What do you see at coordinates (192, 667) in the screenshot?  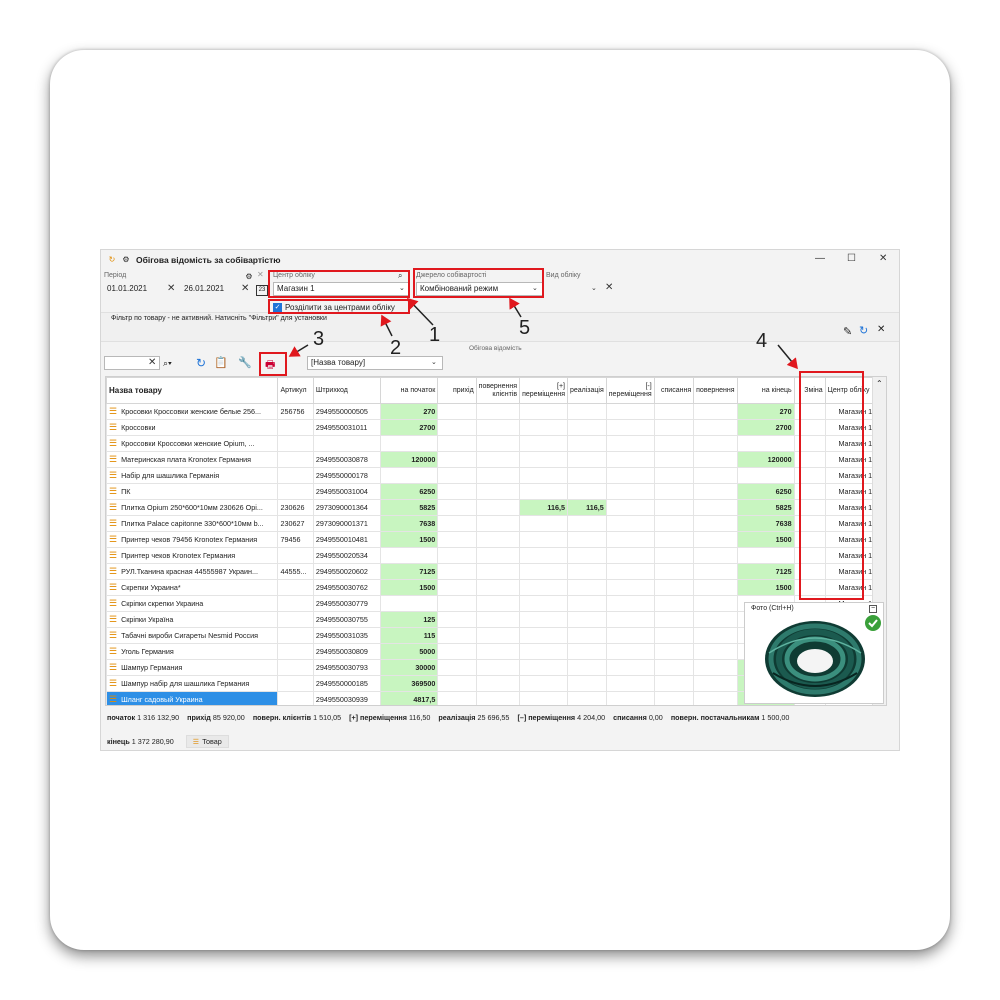 I see `product-name-cell: ☰ Шампур Германия` at bounding box center [192, 667].